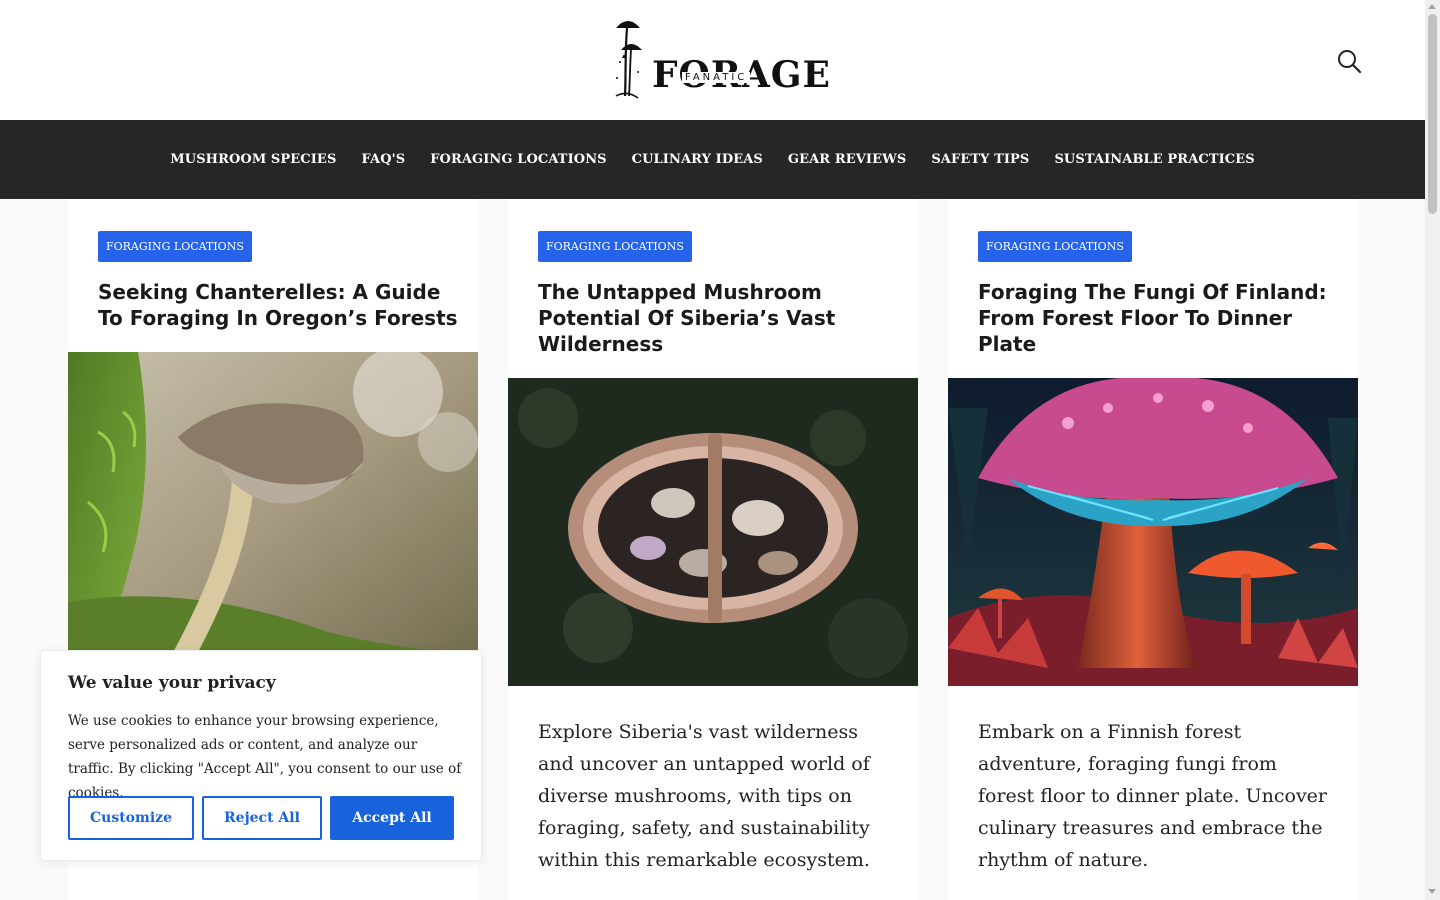  What do you see at coordinates (1432, 450) in the screenshot?
I see `page-scrollbar` at bounding box center [1432, 450].